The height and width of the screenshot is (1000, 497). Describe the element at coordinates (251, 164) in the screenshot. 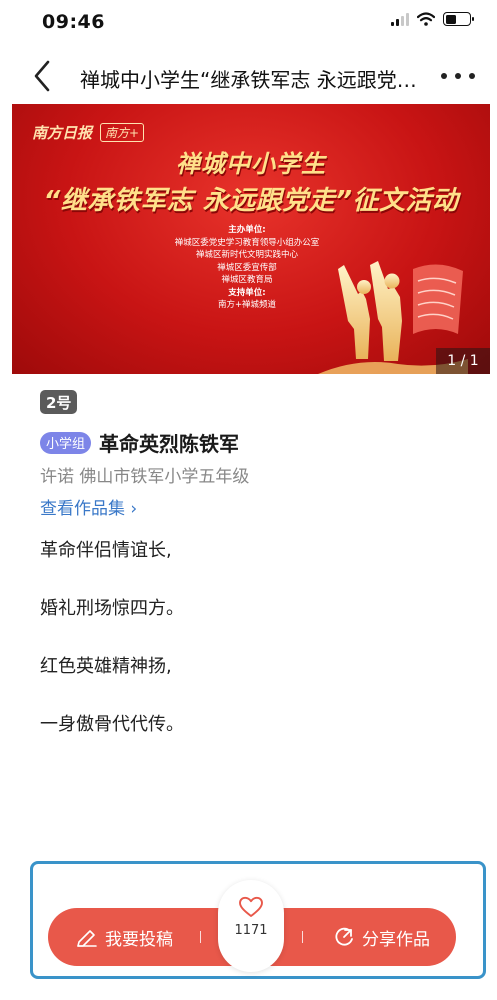

I see `banner-title-line1: 禅城中小学生` at that location.